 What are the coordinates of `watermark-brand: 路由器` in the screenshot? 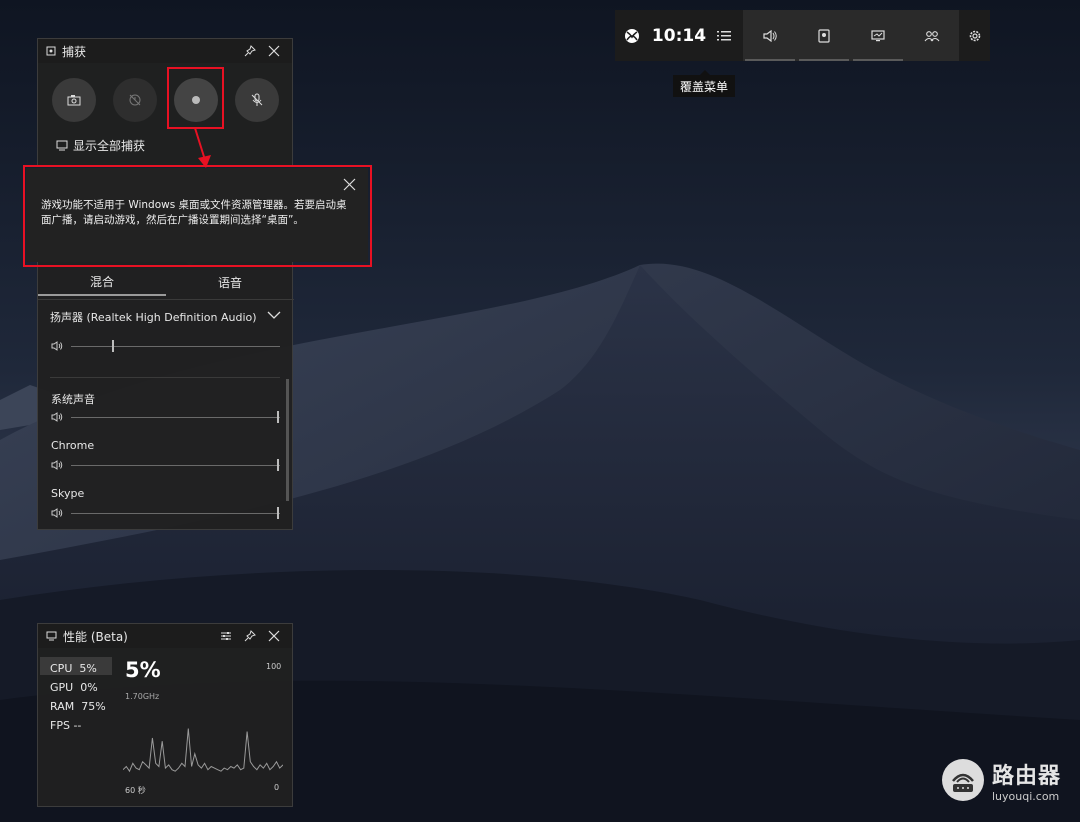 It's located at (1027, 776).